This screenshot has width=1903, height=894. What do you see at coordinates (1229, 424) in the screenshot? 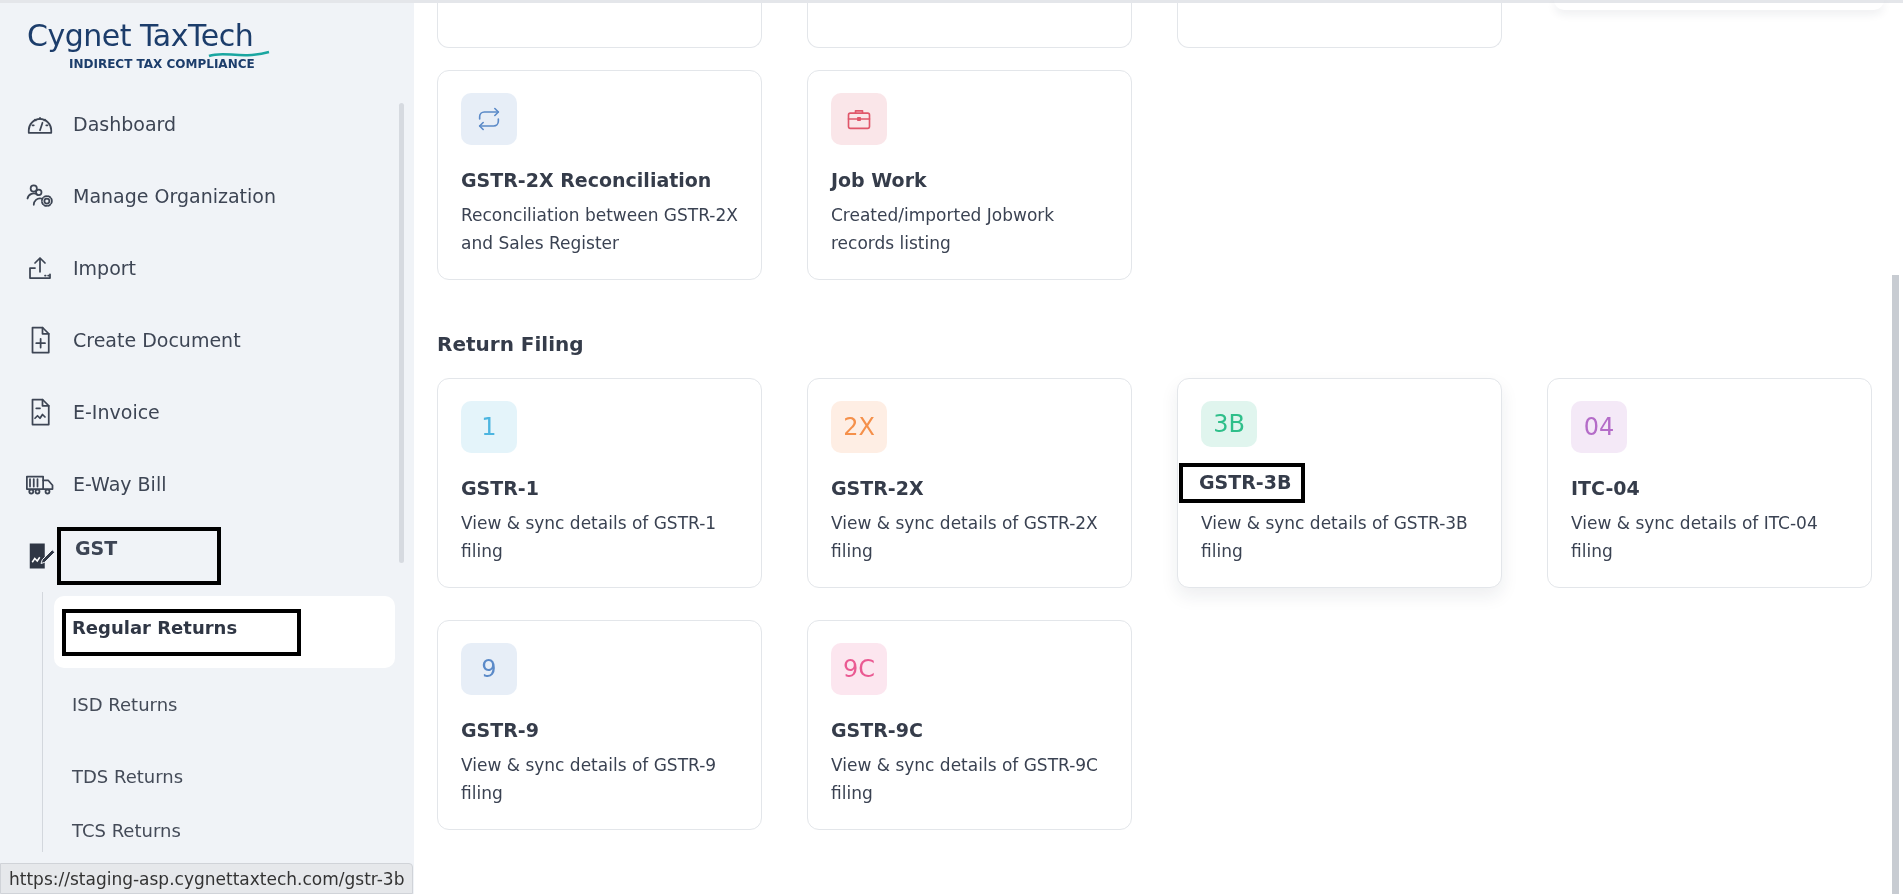
I see `return-badge: 3B` at bounding box center [1229, 424].